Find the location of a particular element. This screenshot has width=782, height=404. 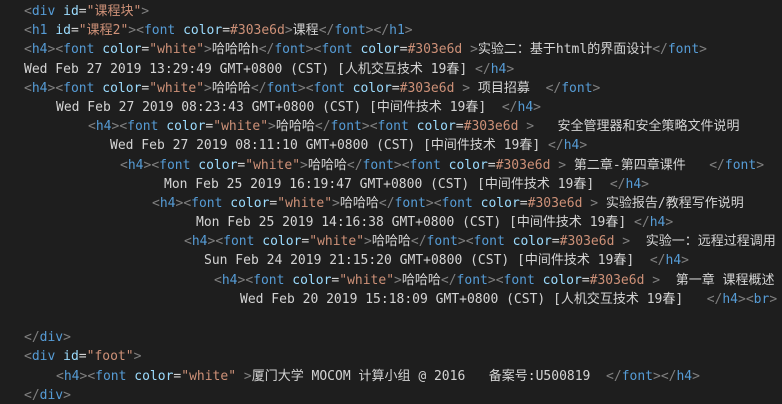

code-token: br is located at coordinates (761, 299).